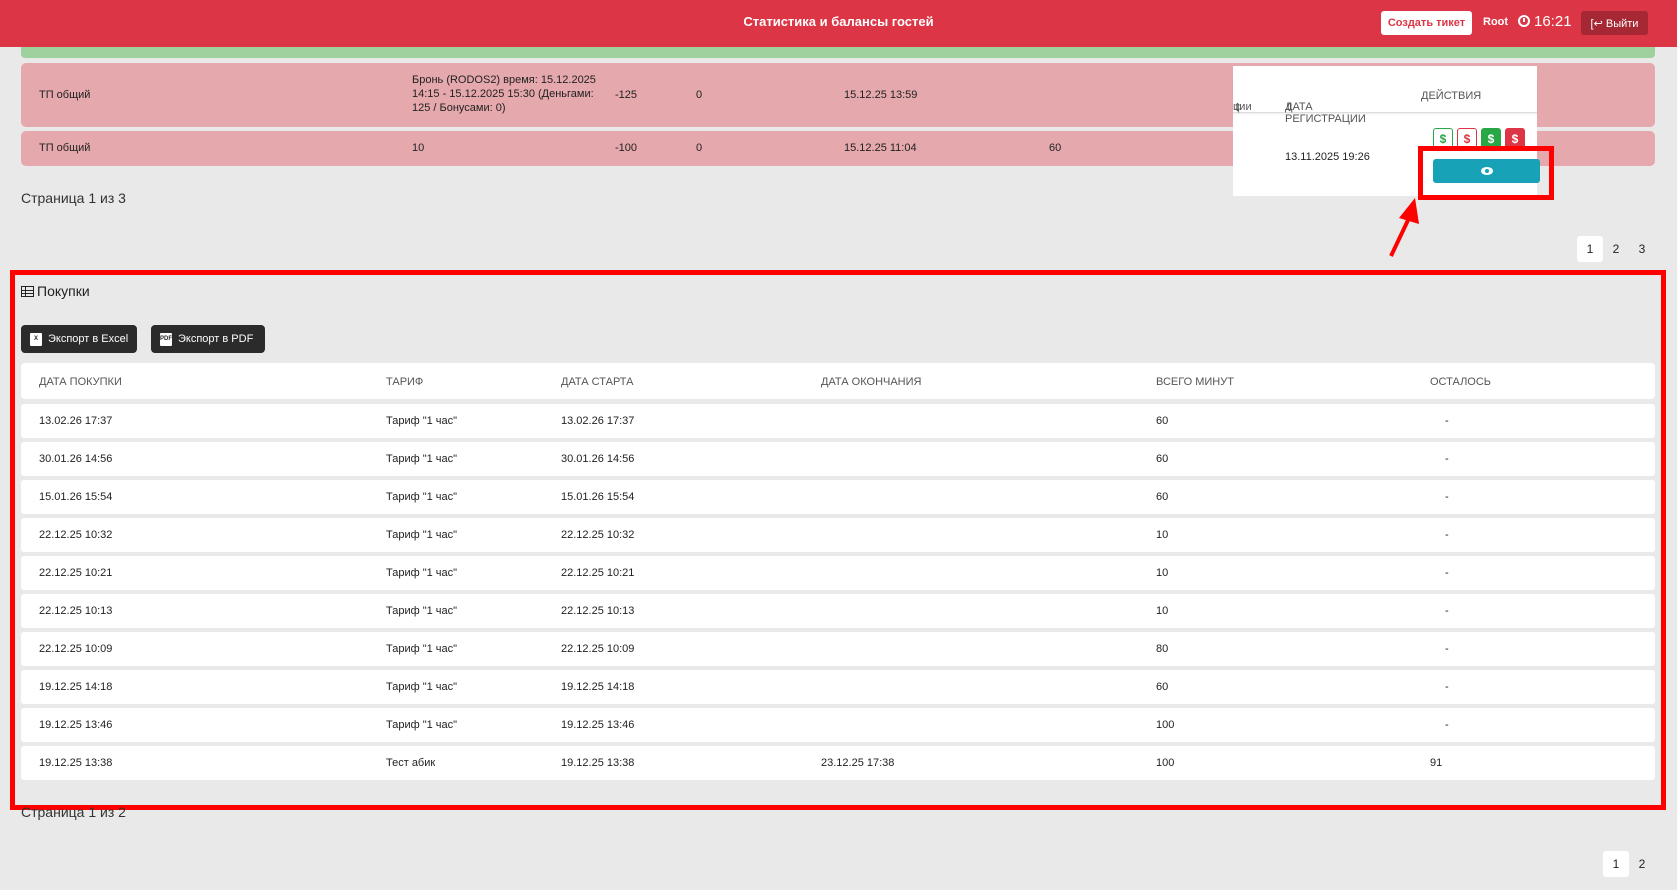  I want to click on registration-date: 13.11.2025 19:26, so click(1327, 157).